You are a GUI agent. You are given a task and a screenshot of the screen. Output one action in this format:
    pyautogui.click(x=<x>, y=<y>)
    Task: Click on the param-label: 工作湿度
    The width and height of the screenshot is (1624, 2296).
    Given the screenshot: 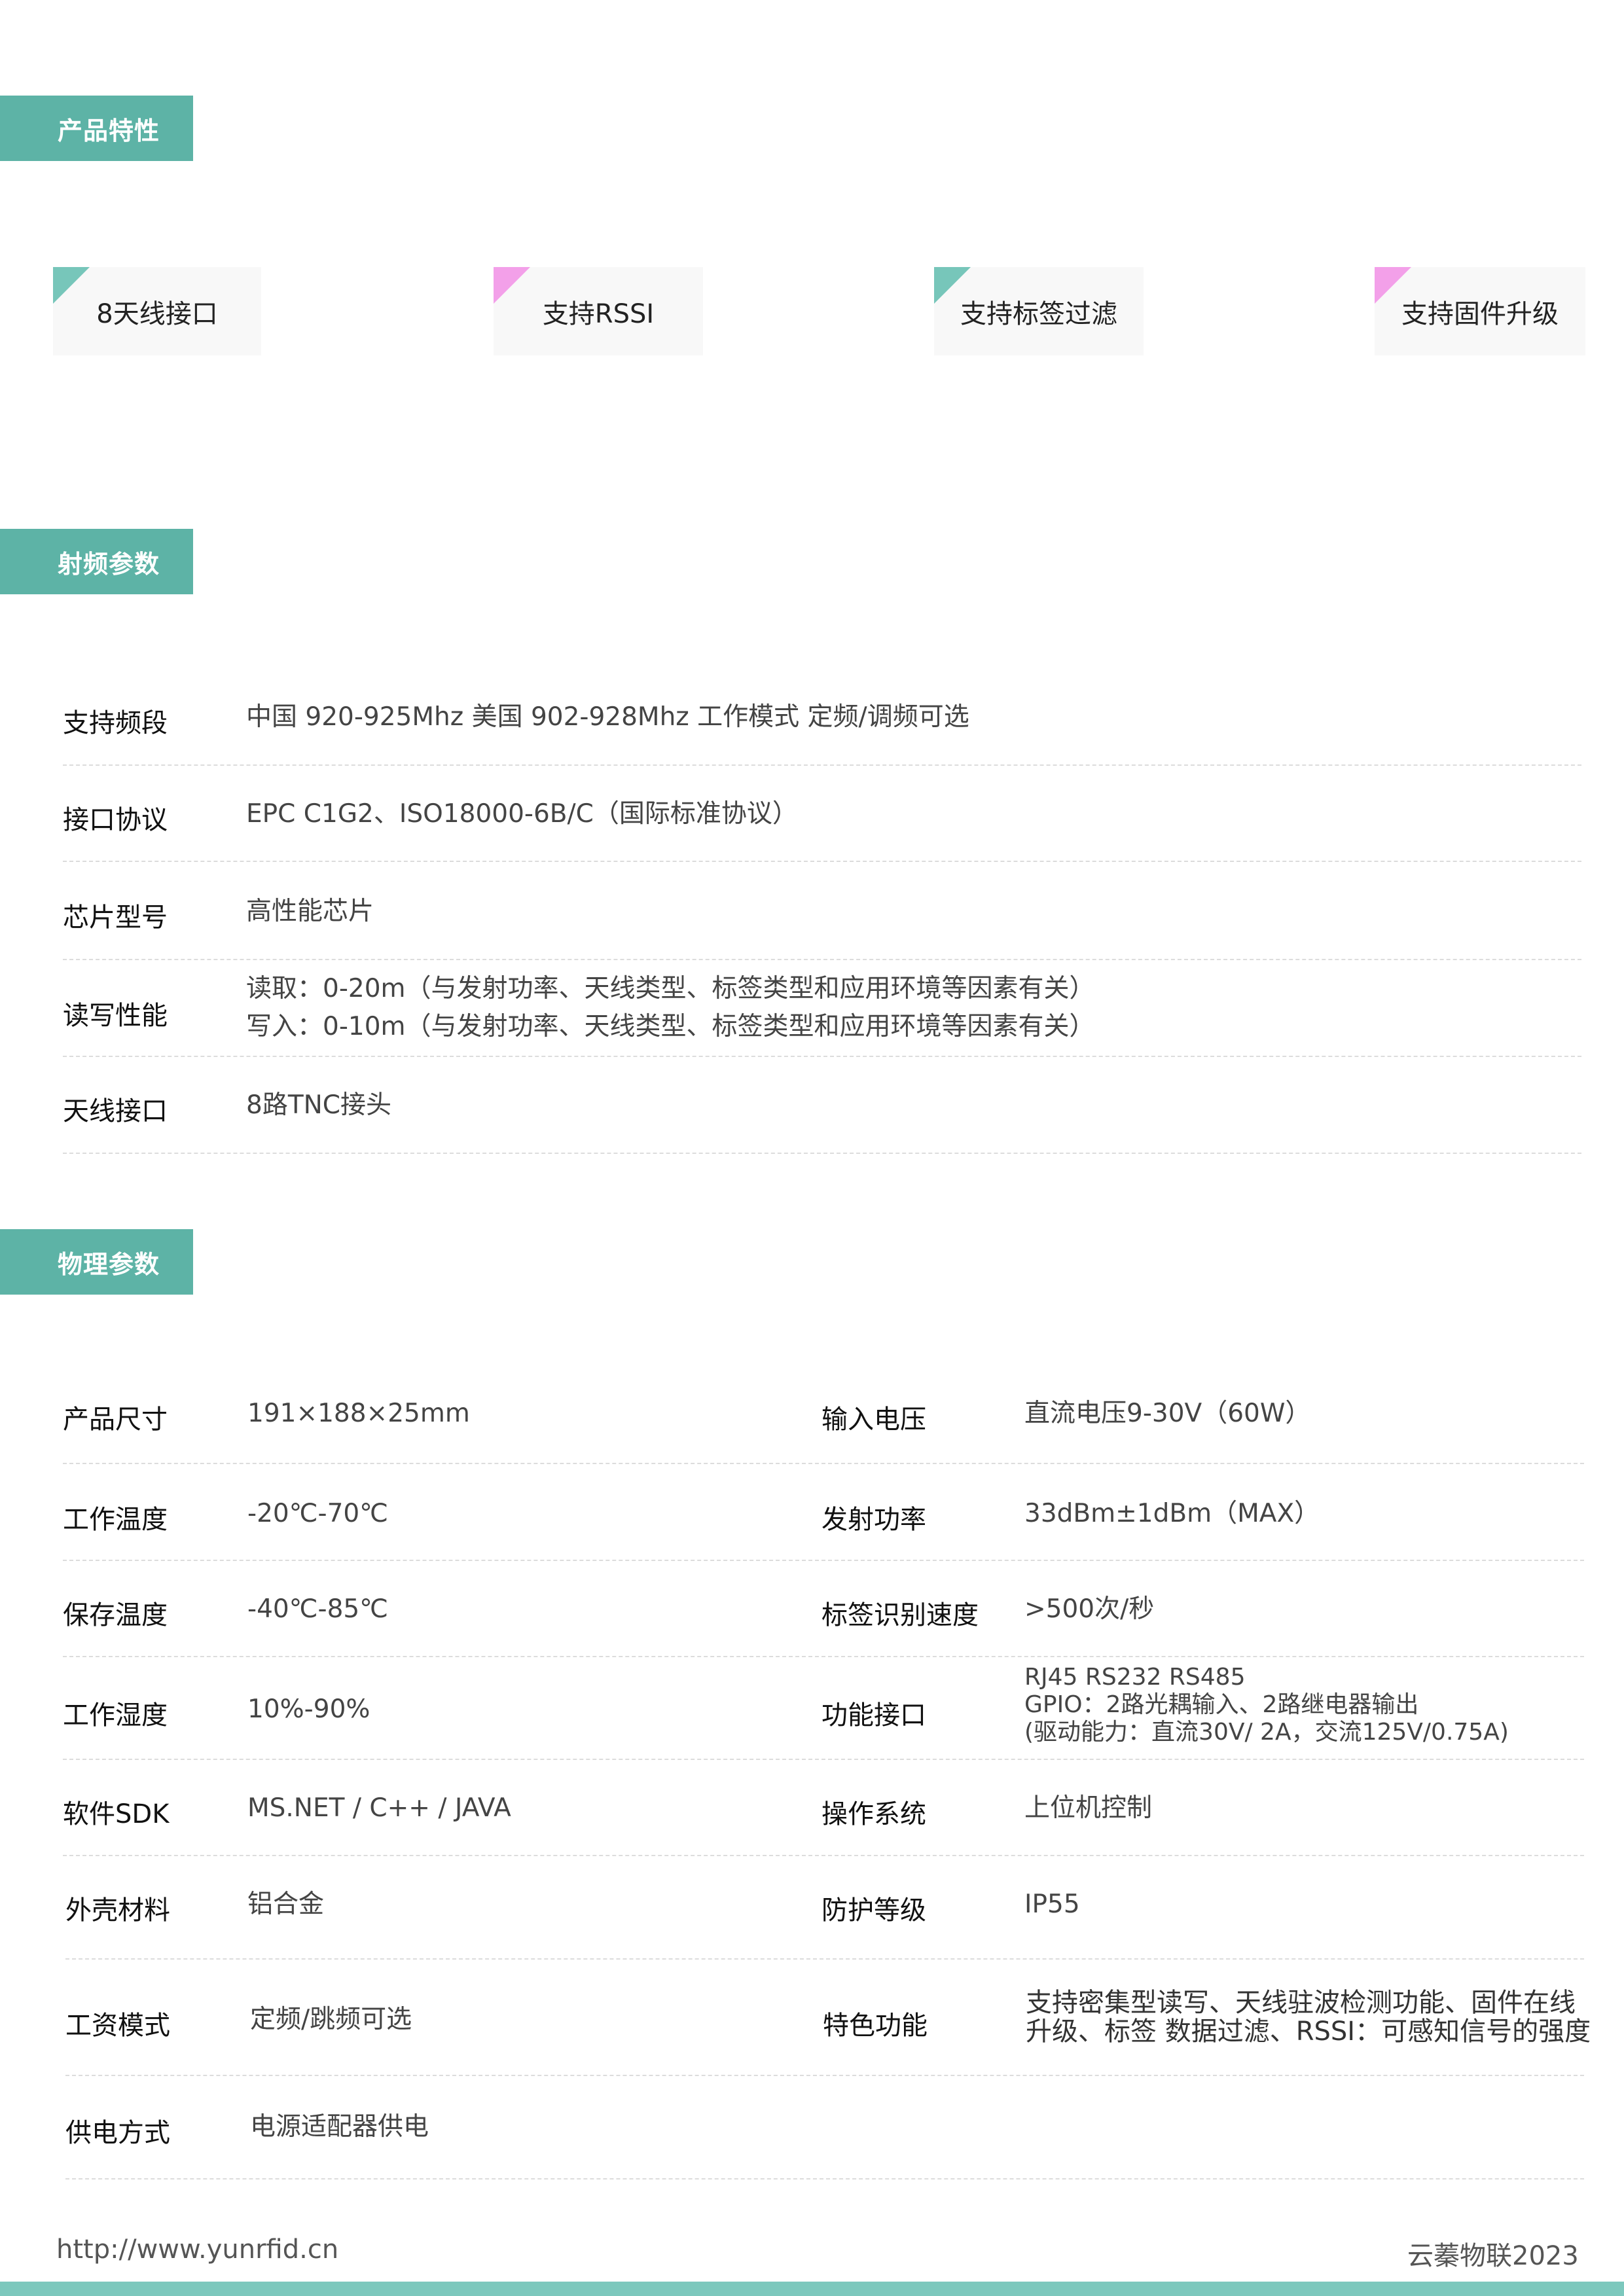 What is the action you would take?
    pyautogui.click(x=115, y=1715)
    